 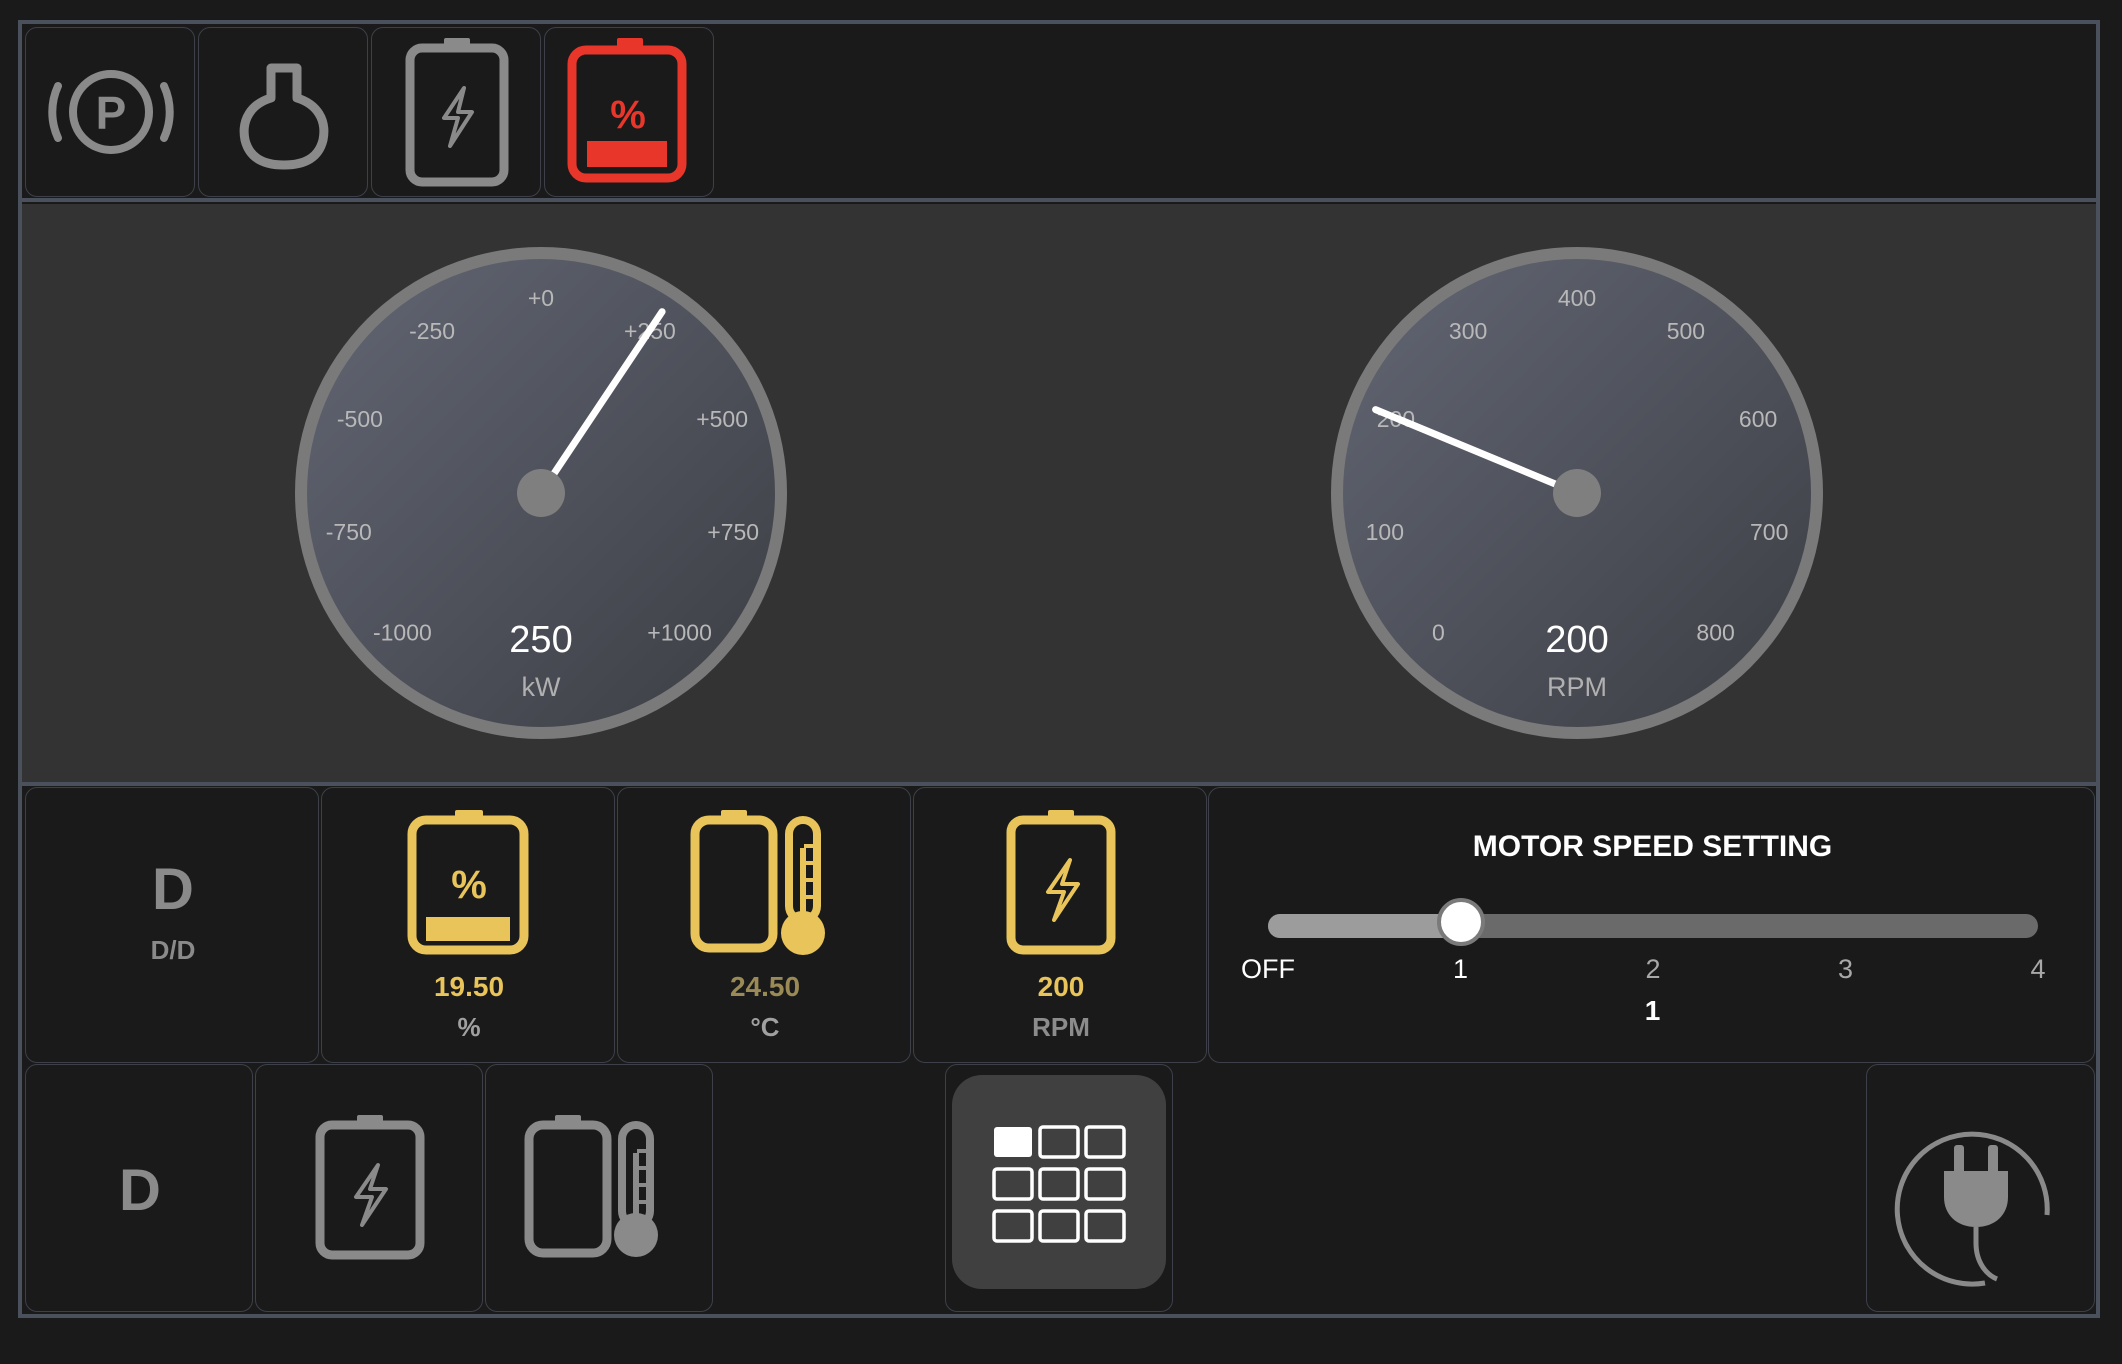 What do you see at coordinates (1972, 1209) in the screenshot?
I see `plug-icon` at bounding box center [1972, 1209].